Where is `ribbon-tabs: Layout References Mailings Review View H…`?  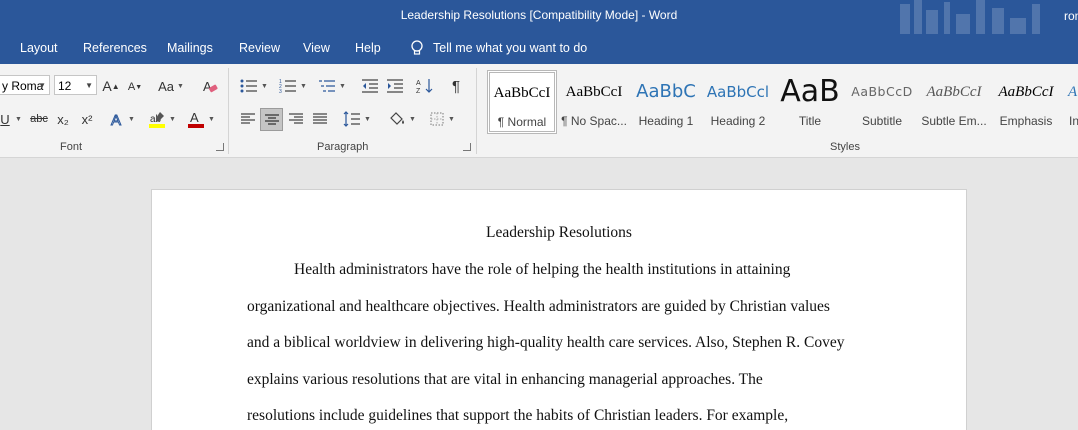
ribbon-tabs: Layout References Mailings Review View H… is located at coordinates (539, 49).